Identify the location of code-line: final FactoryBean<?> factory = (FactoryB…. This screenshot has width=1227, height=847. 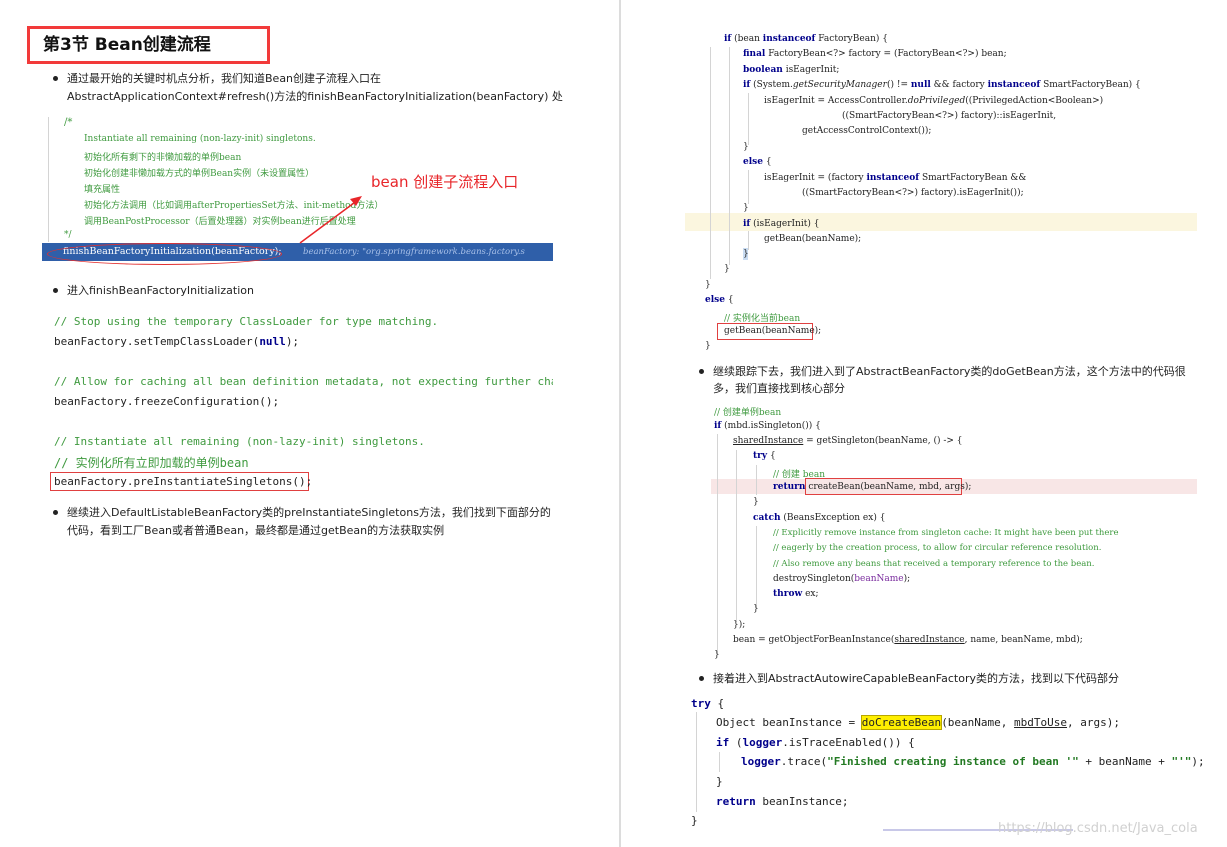
(875, 54).